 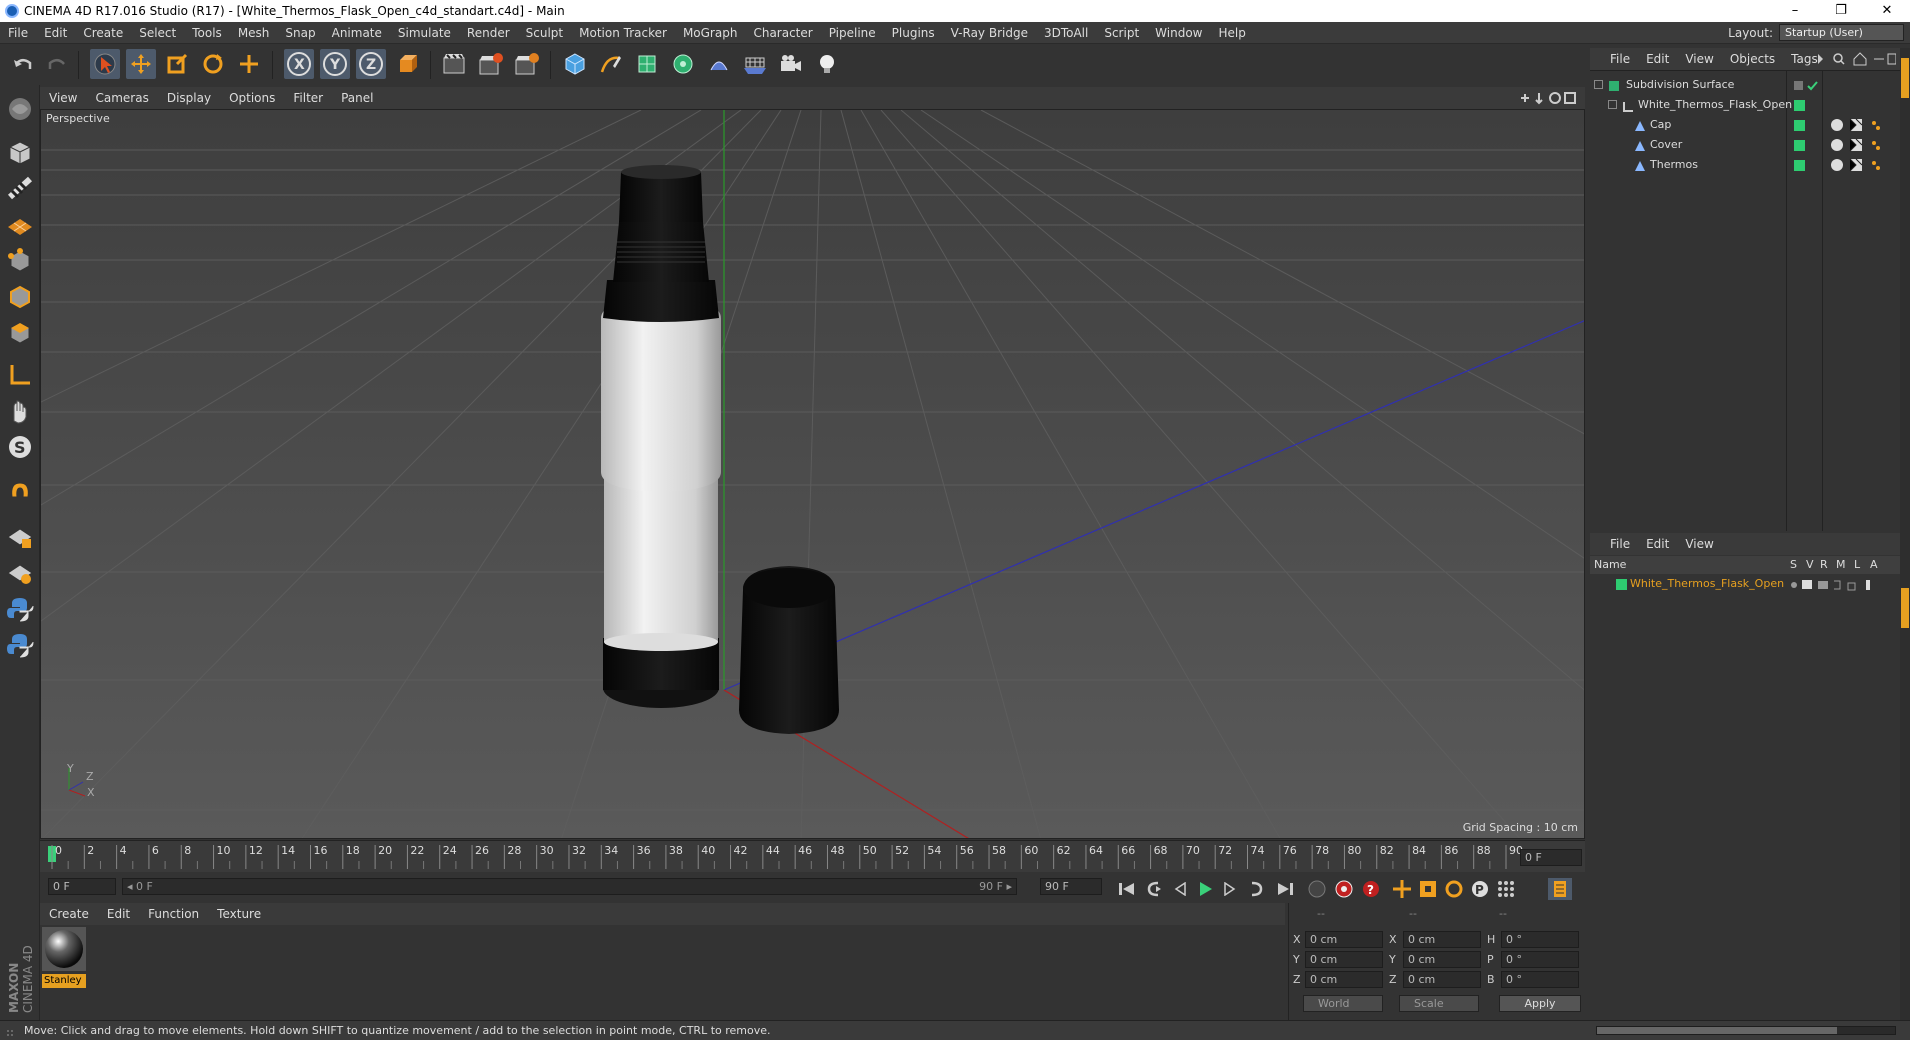 I want to click on end-frame-field: 90 F, so click(x=1071, y=886).